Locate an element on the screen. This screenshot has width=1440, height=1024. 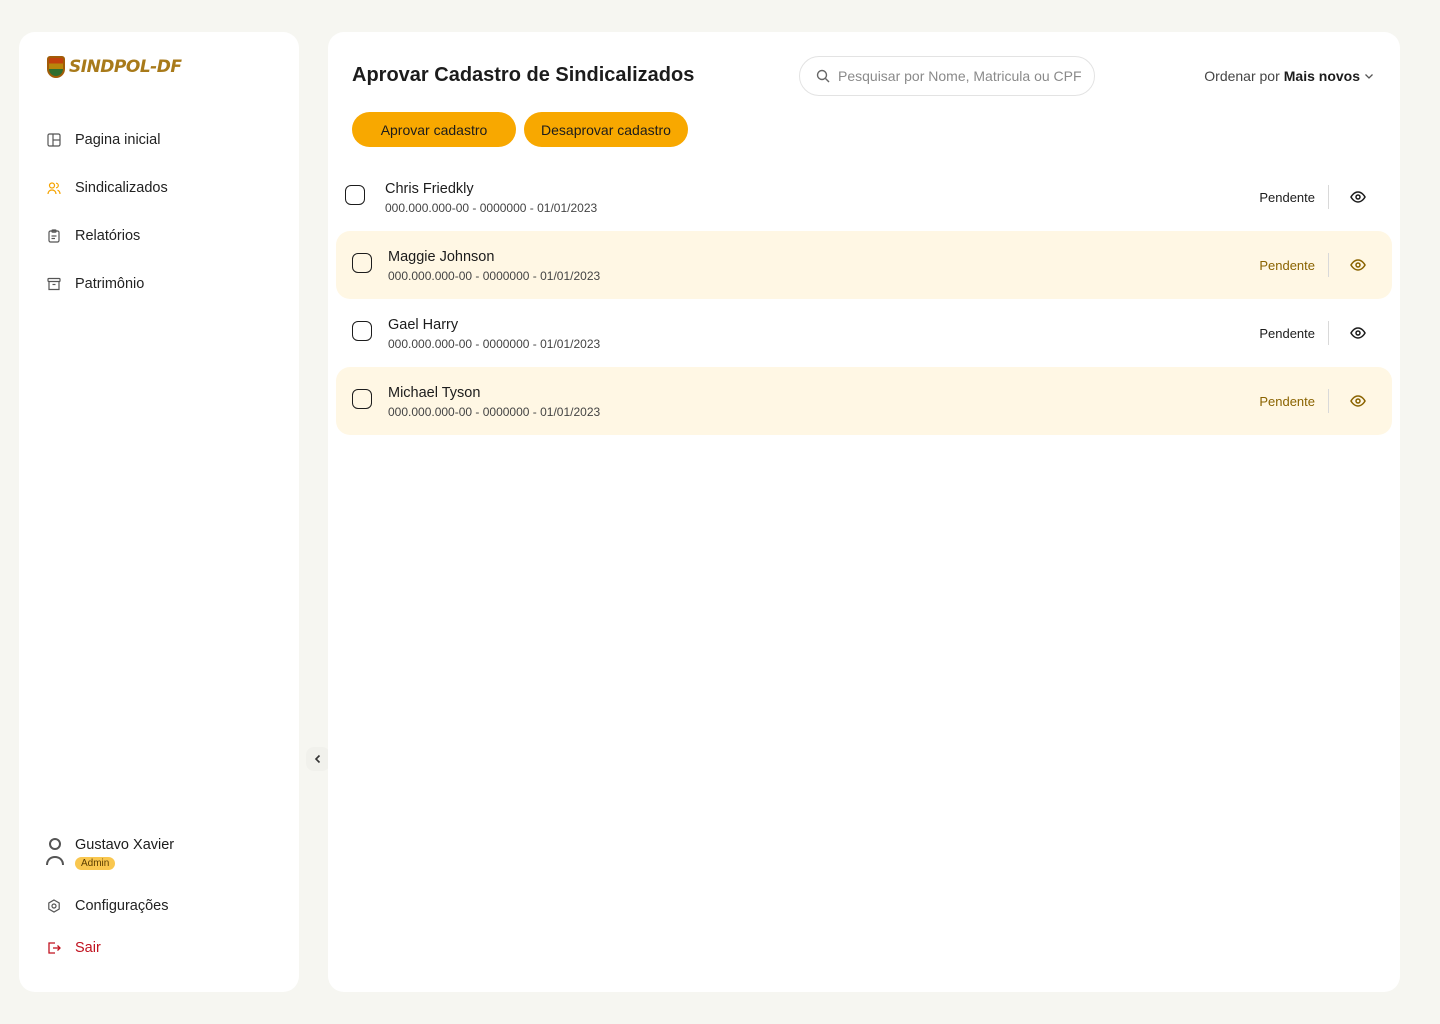
user-profile: Gustavo Xavier Admin is located at coordinates (109, 853).